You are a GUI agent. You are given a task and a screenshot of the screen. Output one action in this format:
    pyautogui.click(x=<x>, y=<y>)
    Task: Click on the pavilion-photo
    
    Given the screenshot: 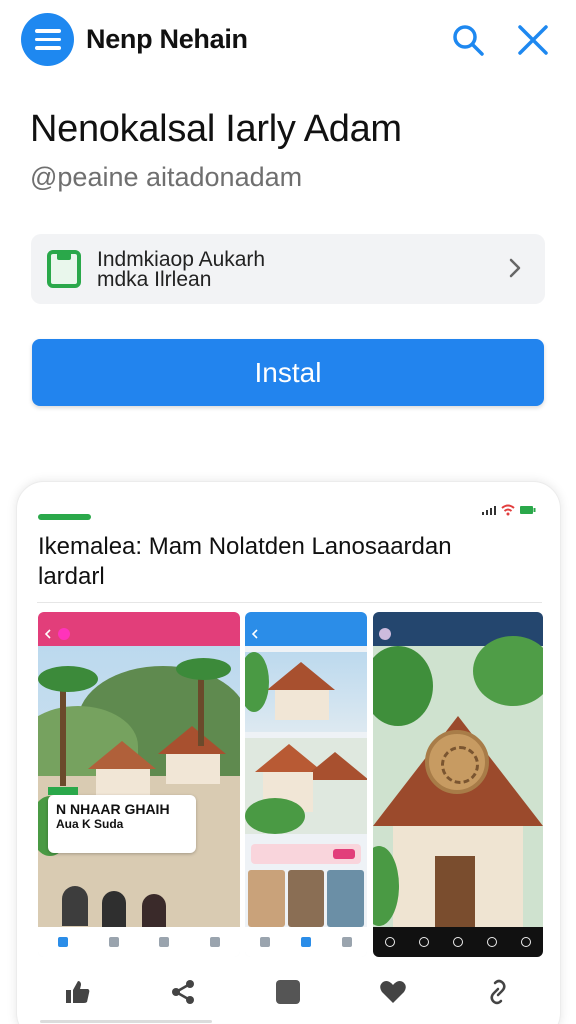 What is the action you would take?
    pyautogui.click(x=306, y=692)
    